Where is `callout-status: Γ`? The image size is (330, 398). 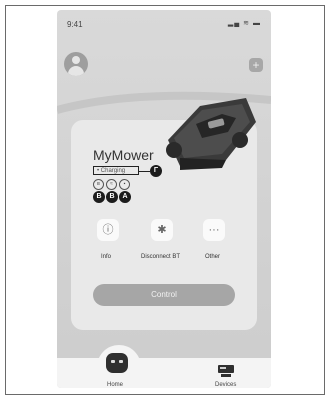 callout-status: Γ is located at coordinates (156, 171).